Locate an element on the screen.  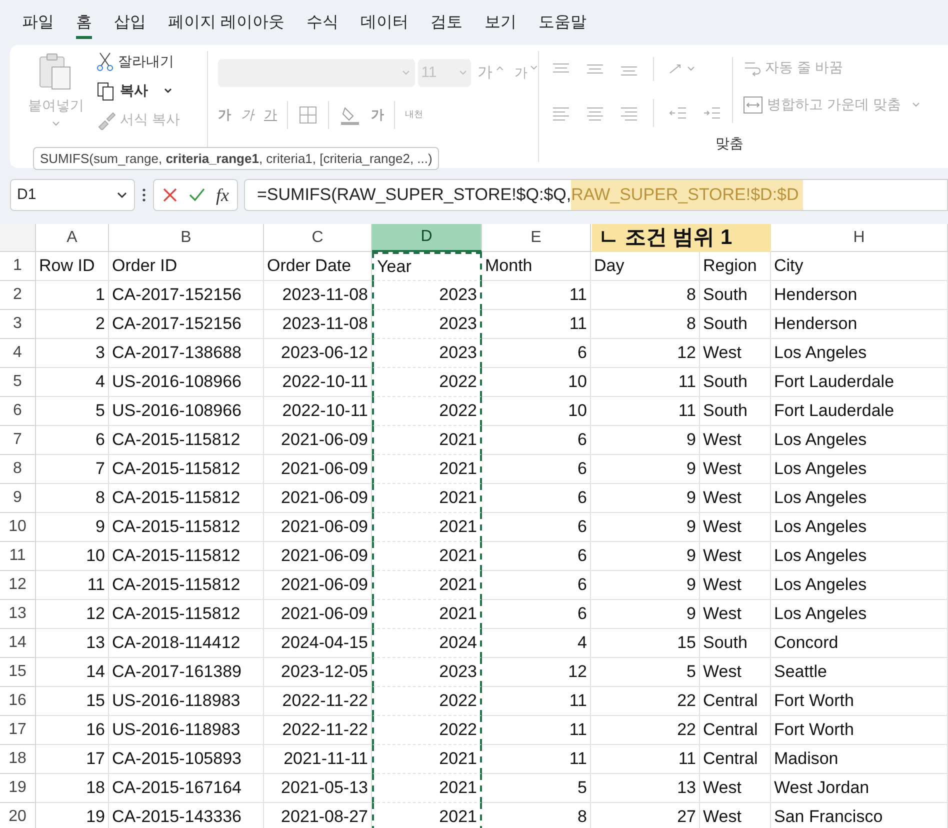
row-header: 13 is located at coordinates (18, 614).